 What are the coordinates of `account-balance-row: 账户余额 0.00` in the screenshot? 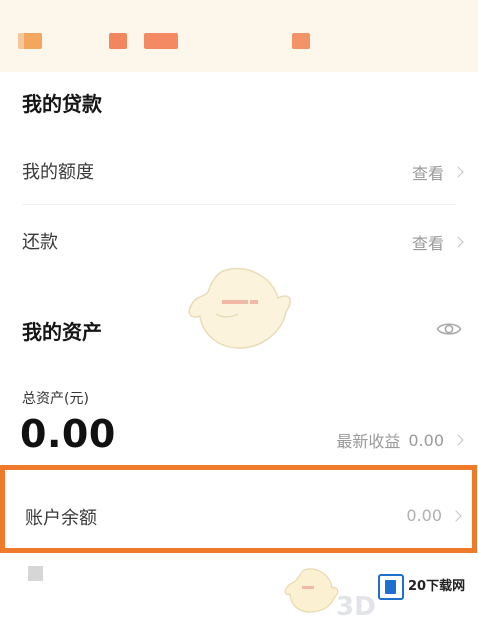 It's located at (238, 509).